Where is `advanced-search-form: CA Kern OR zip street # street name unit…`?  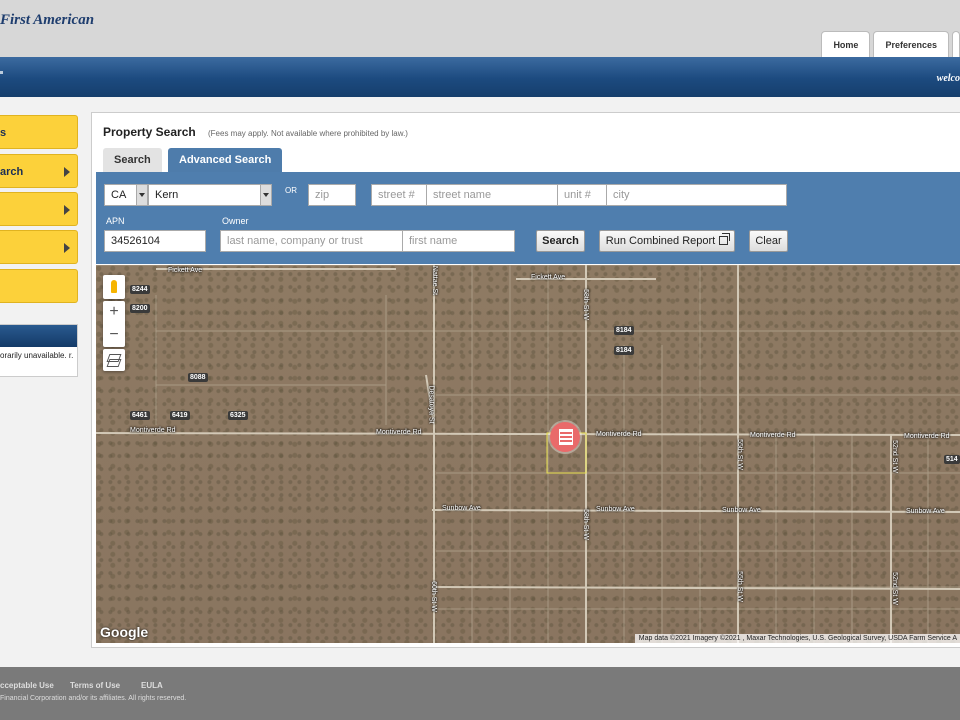 advanced-search-form: CA Kern OR zip street # street name unit… is located at coordinates (528, 218).